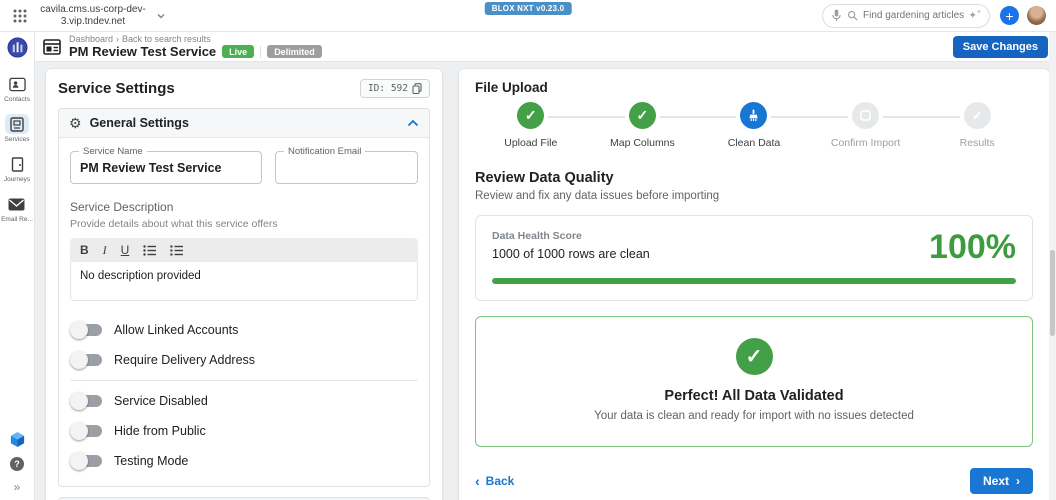 This screenshot has width=1056, height=500. What do you see at coordinates (17, 139) in the screenshot?
I see `sidebar-item-label: Services` at bounding box center [17, 139].